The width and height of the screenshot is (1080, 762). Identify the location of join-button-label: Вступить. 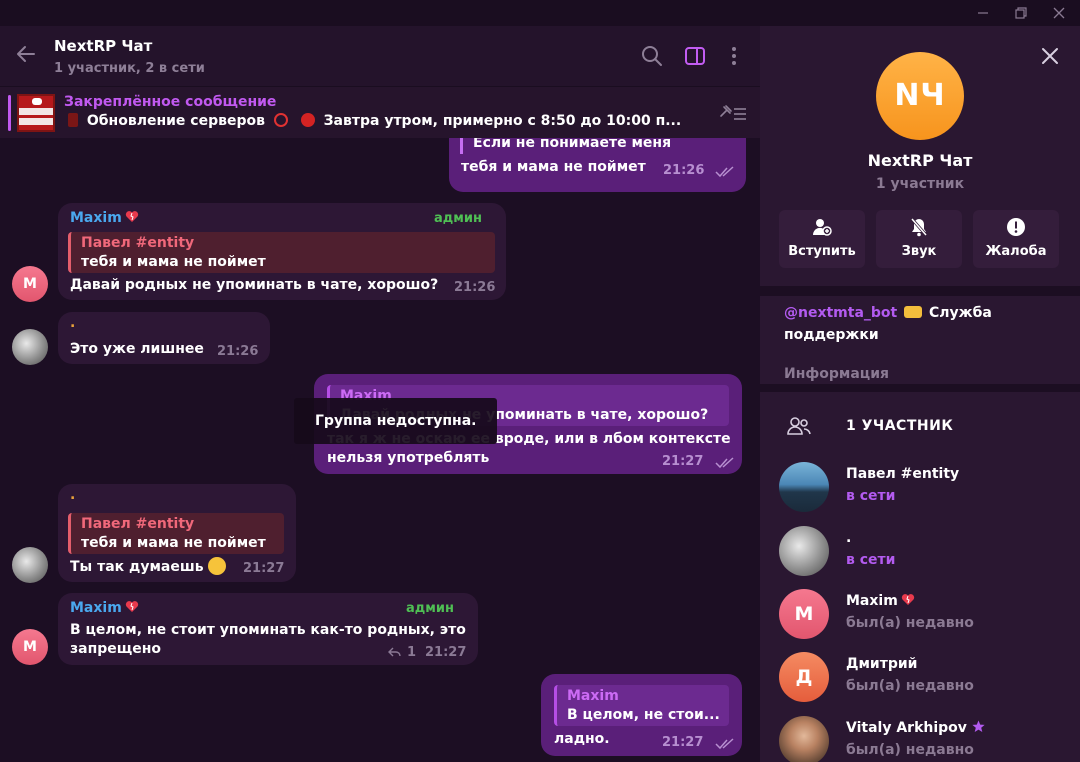
(822, 251).